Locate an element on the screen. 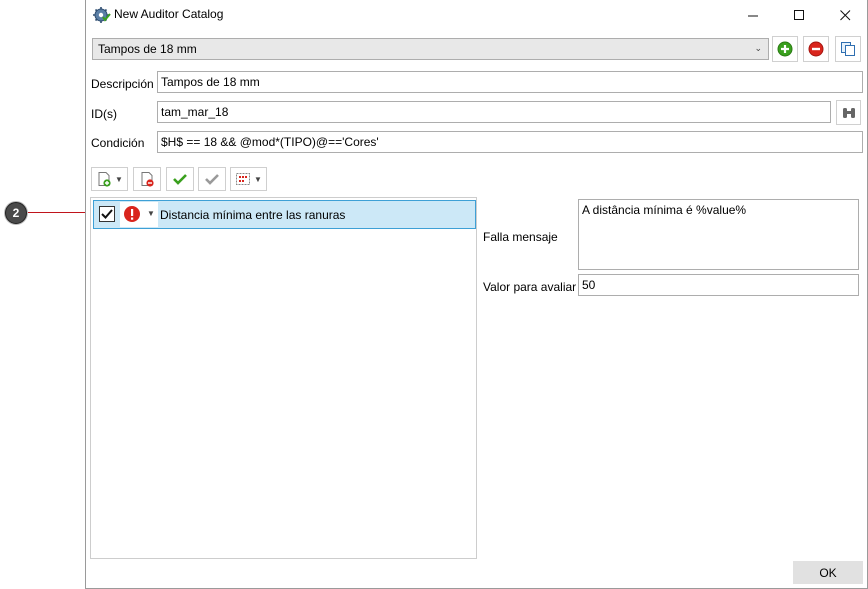  checkmark-icon is located at coordinates (107, 214).